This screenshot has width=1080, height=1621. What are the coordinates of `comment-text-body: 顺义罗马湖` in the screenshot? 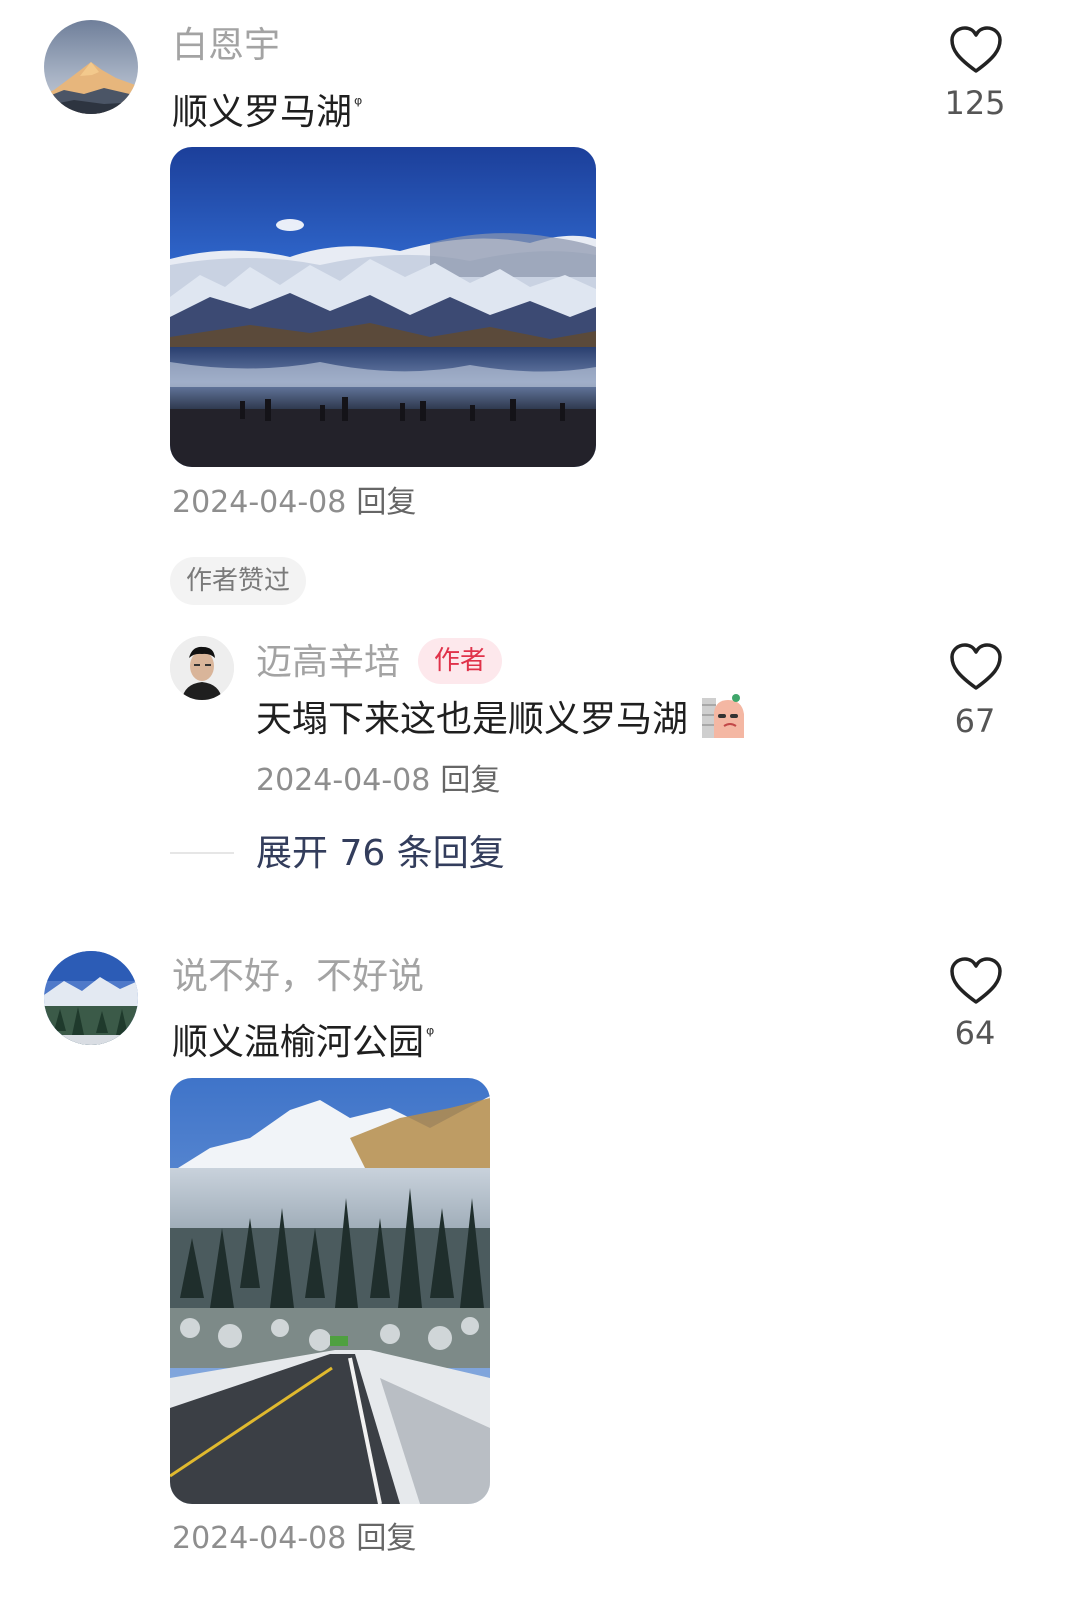 It's located at (262, 112).